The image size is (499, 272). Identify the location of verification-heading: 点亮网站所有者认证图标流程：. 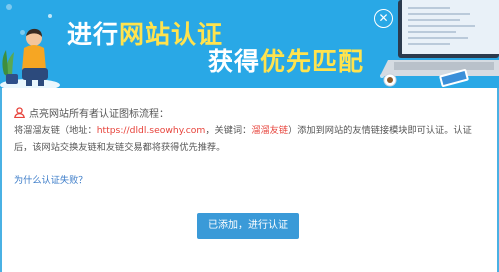
(91, 112).